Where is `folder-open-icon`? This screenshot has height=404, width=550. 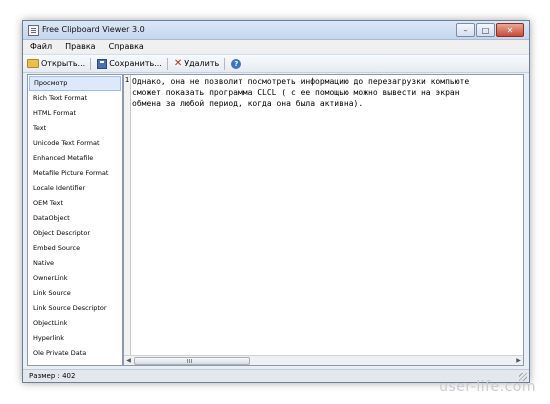 folder-open-icon is located at coordinates (33, 63).